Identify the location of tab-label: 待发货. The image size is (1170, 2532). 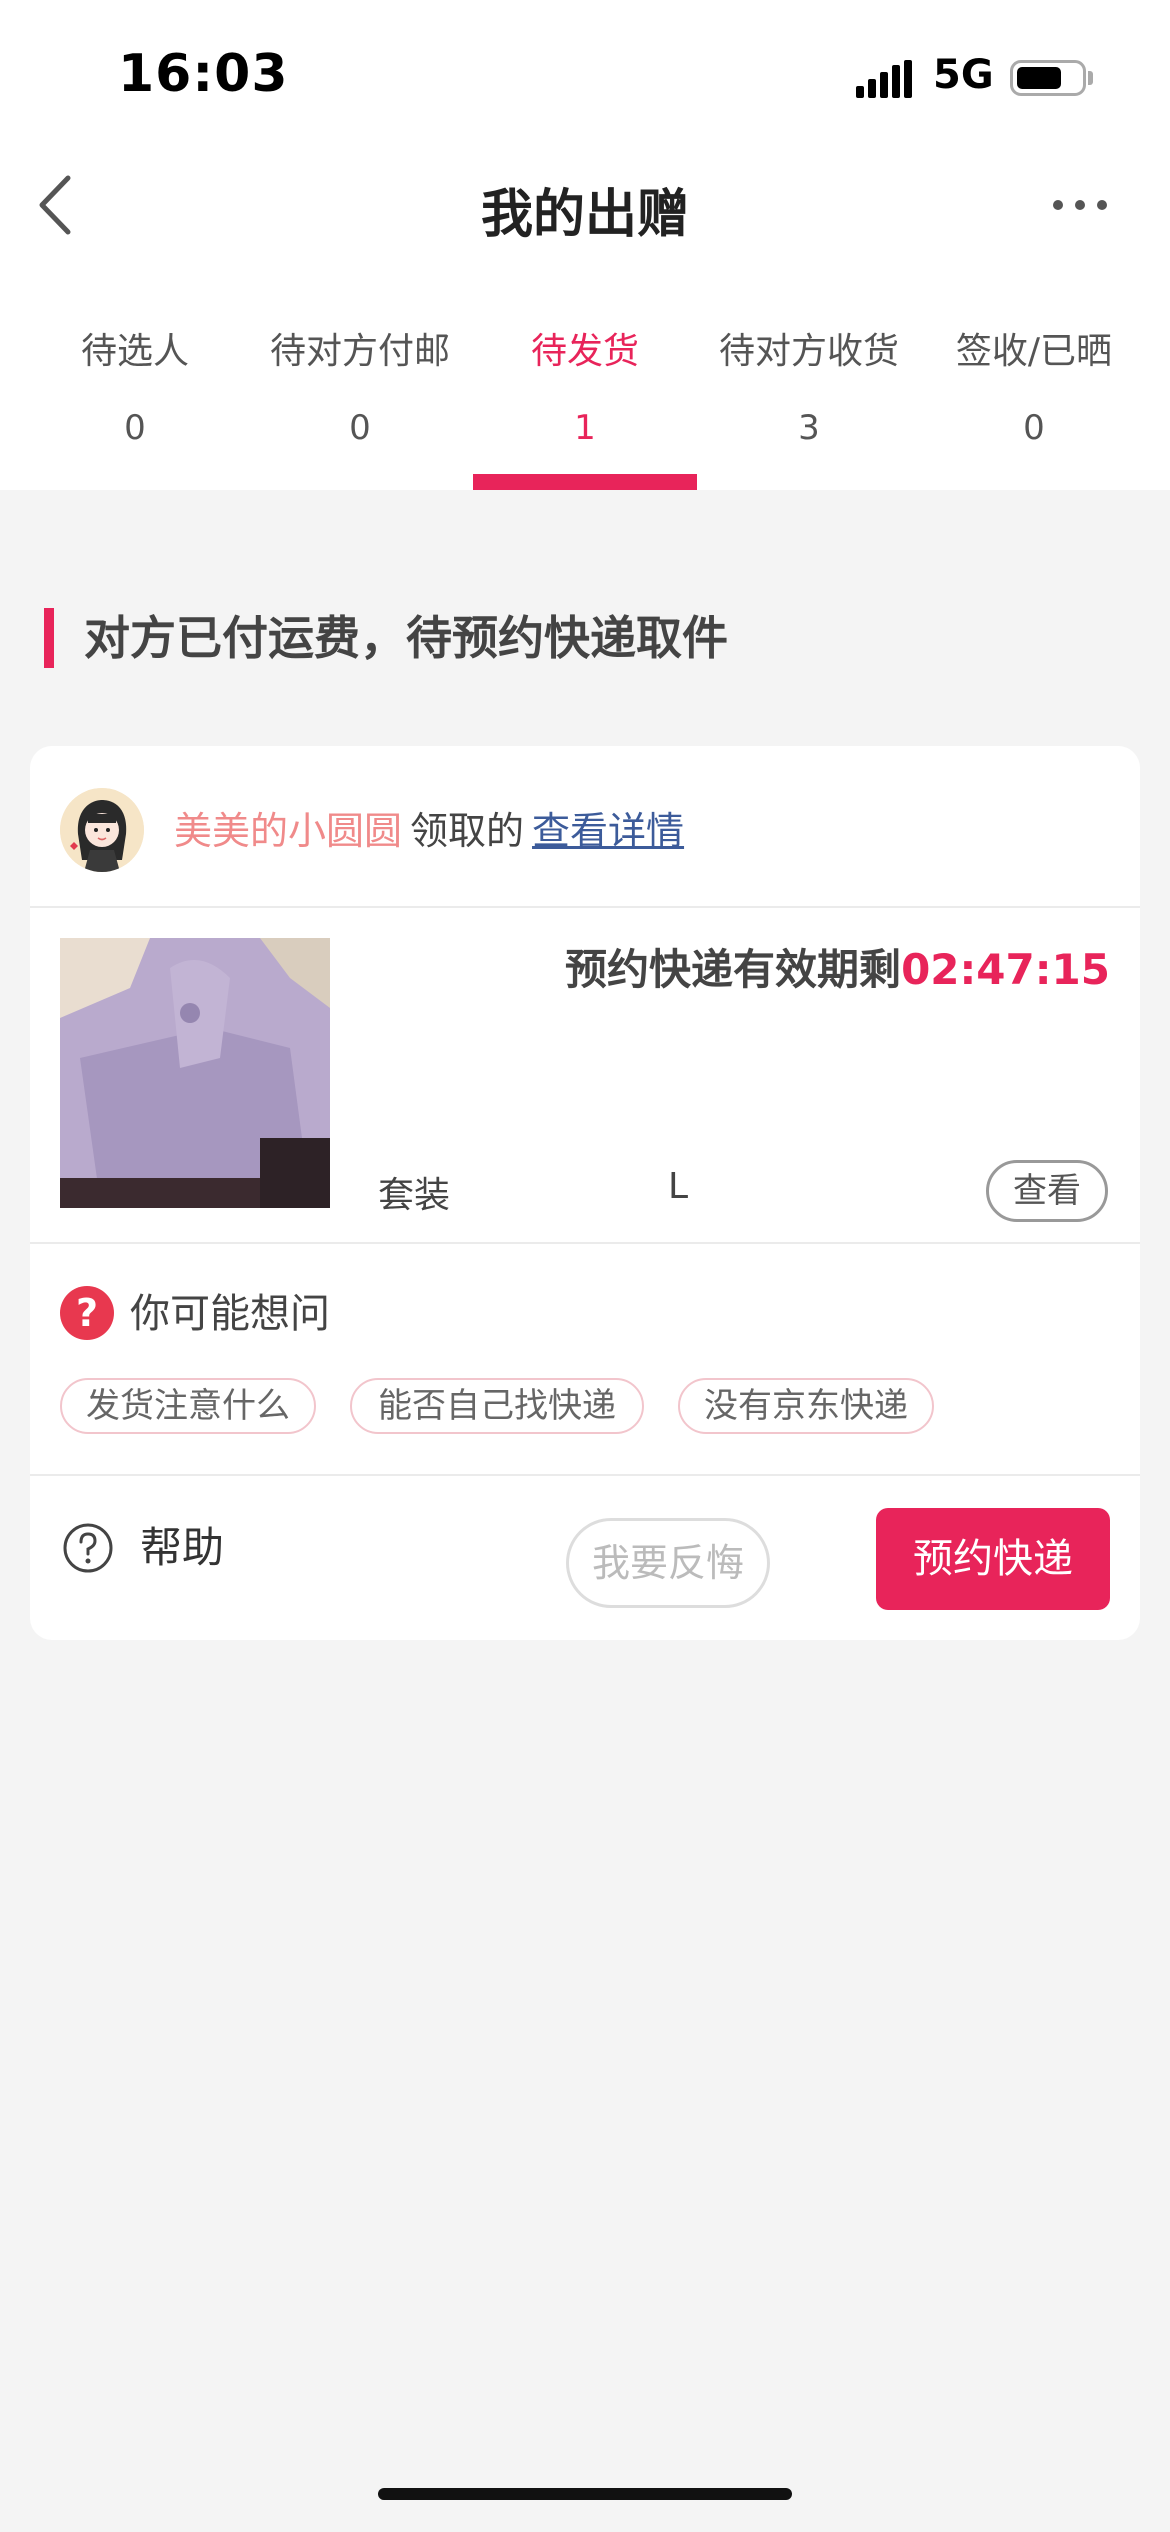
(584, 351).